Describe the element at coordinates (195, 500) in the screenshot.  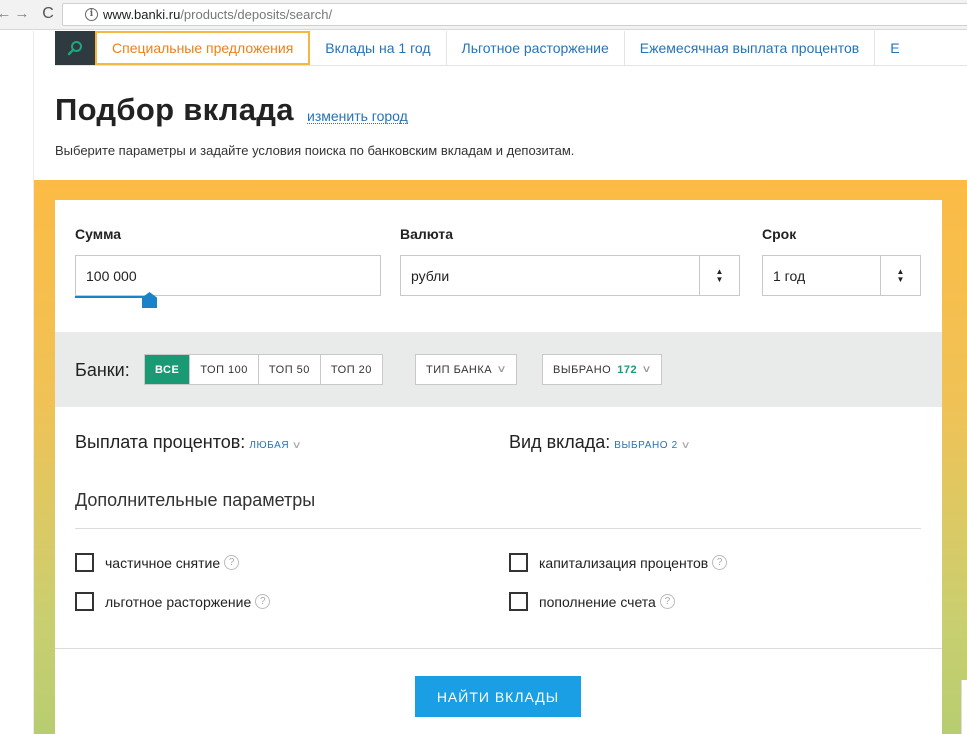
I see `extra-params-title: Дополнительные параметры` at that location.